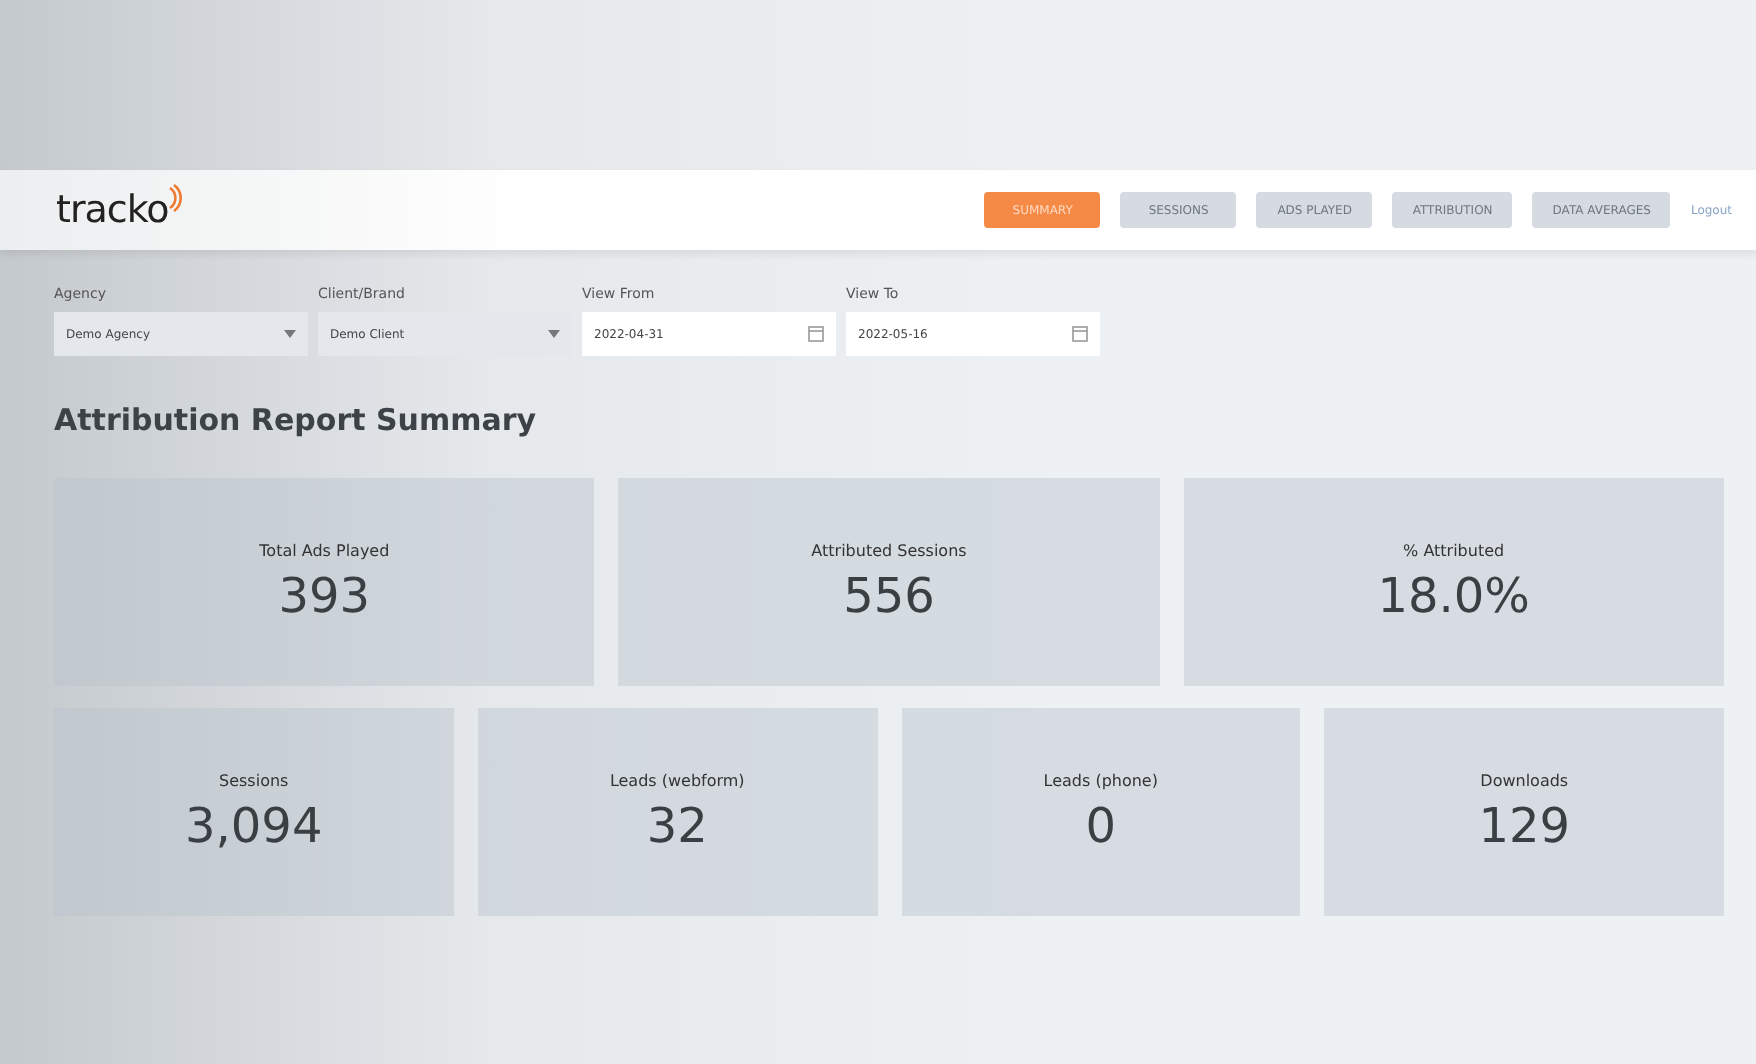  What do you see at coordinates (1101, 825) in the screenshot?
I see `stat-value: 0` at bounding box center [1101, 825].